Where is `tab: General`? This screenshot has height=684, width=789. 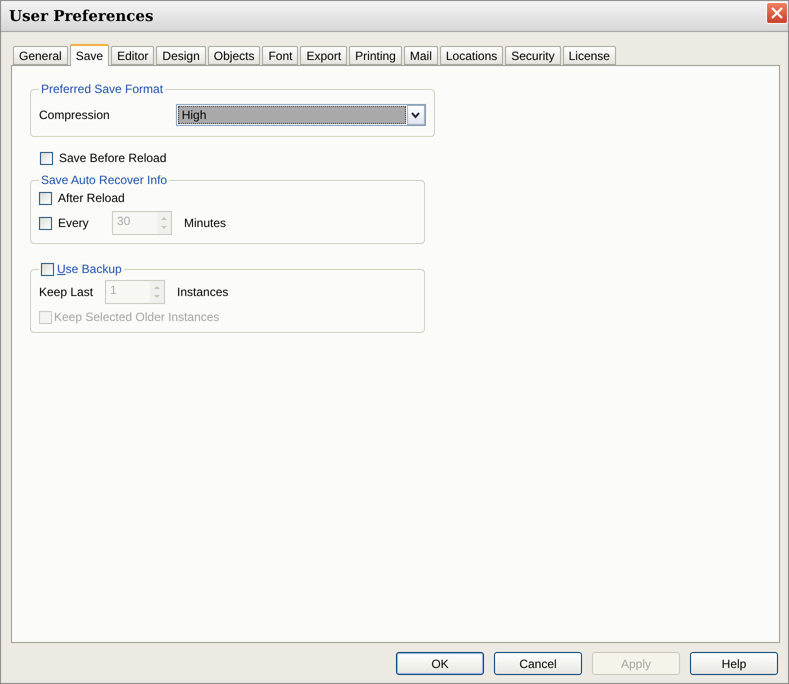
tab: General is located at coordinates (40, 55).